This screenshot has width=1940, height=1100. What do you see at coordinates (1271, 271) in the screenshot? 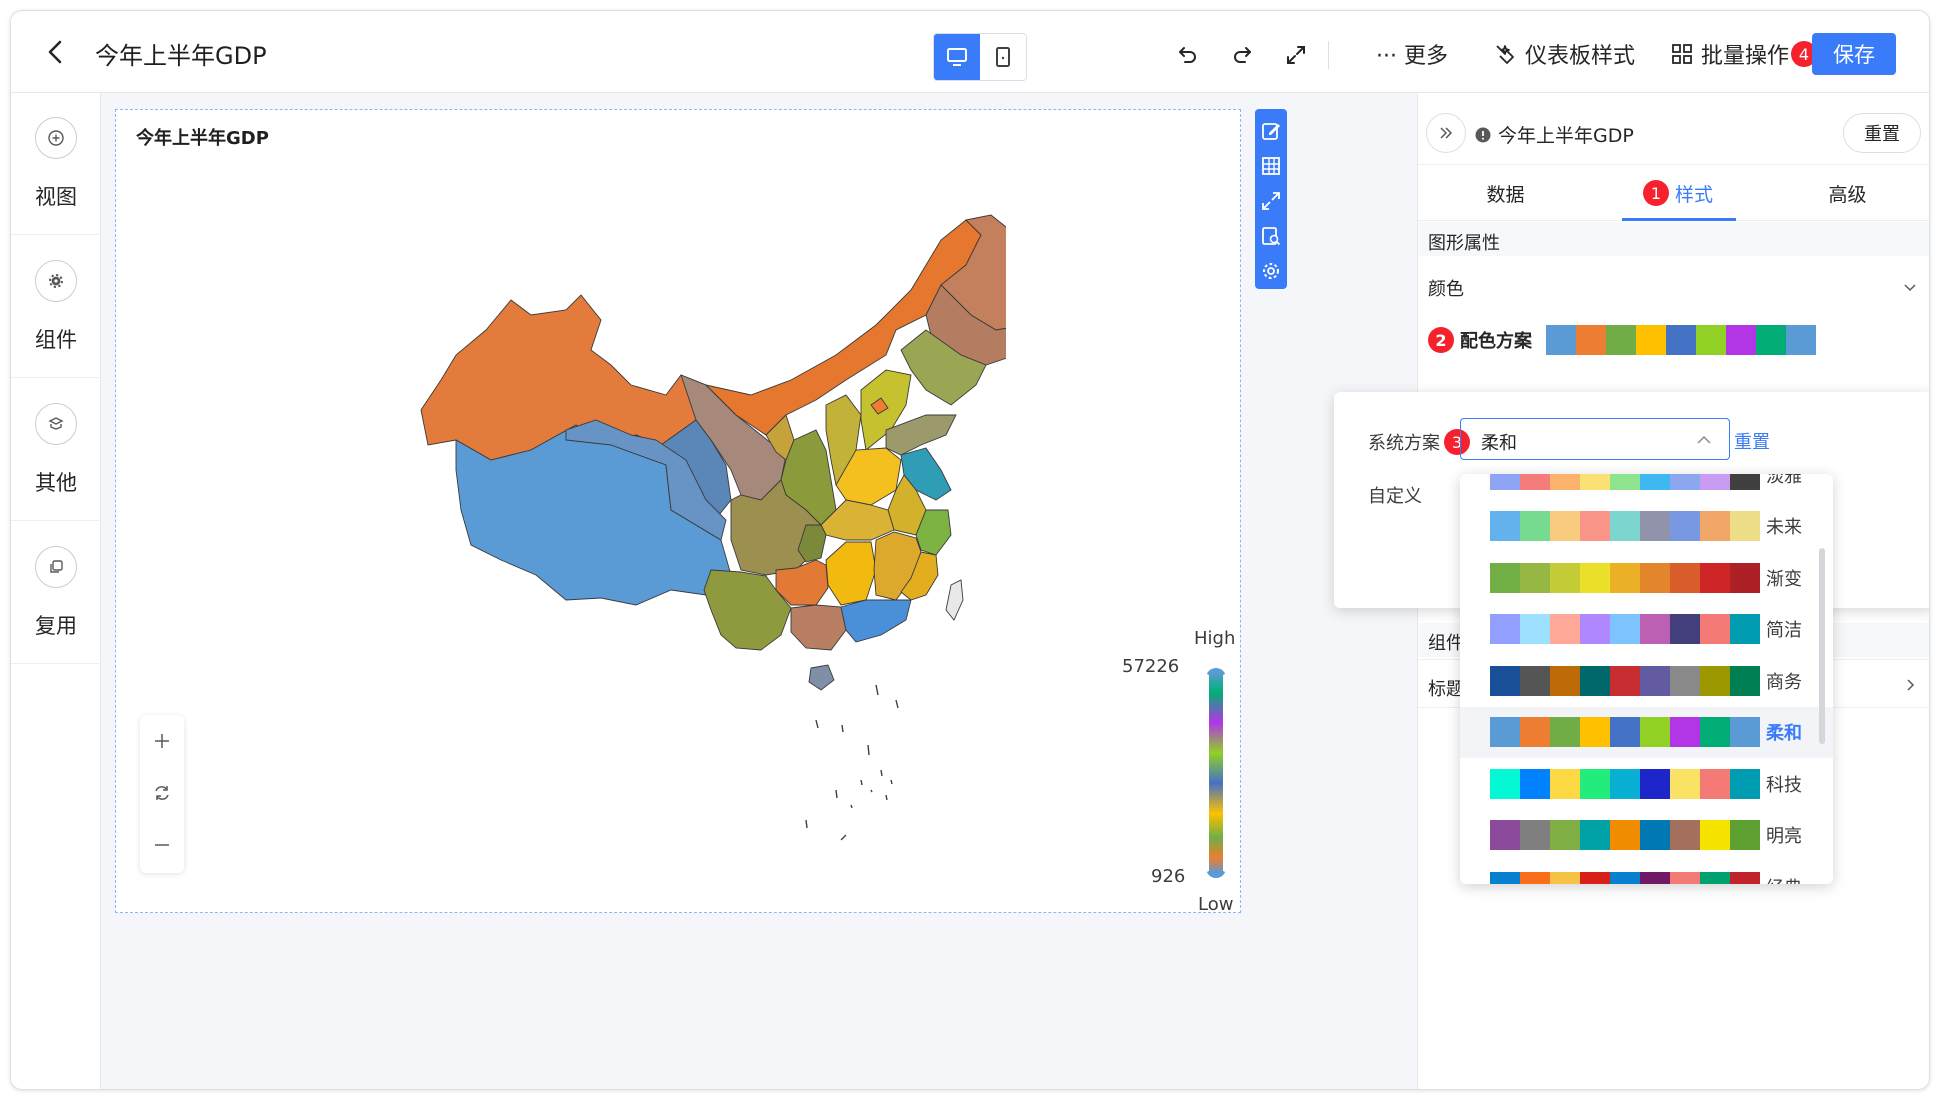
I see `settings-icon` at bounding box center [1271, 271].